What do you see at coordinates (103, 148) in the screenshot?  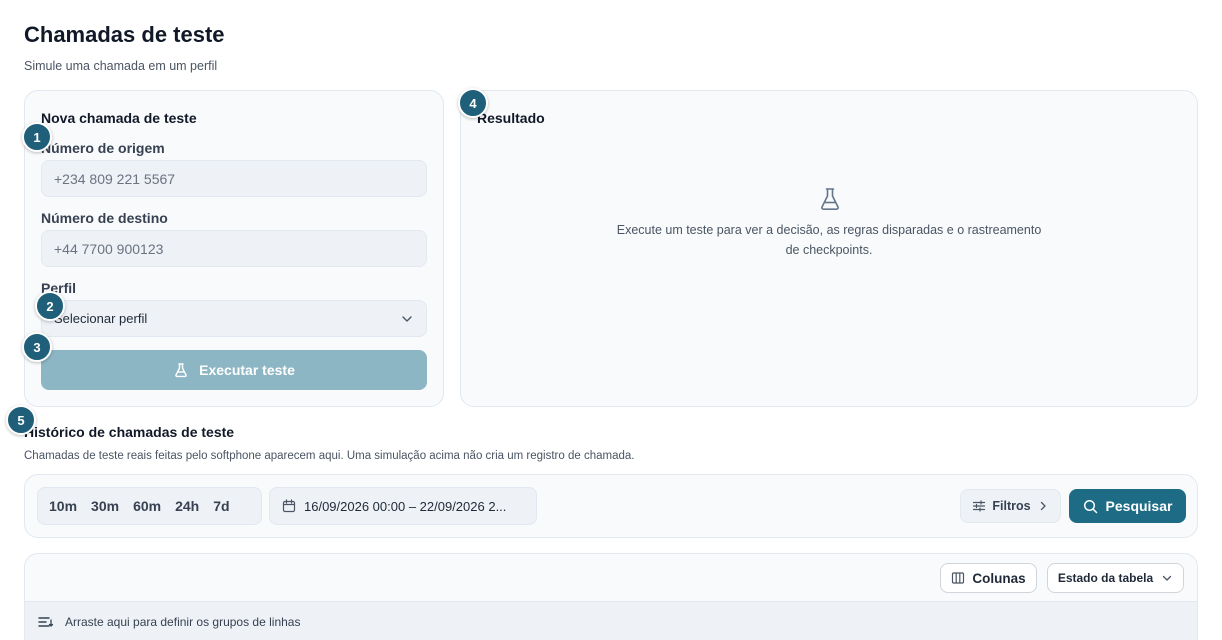 I see `origin-label: Número de origem` at bounding box center [103, 148].